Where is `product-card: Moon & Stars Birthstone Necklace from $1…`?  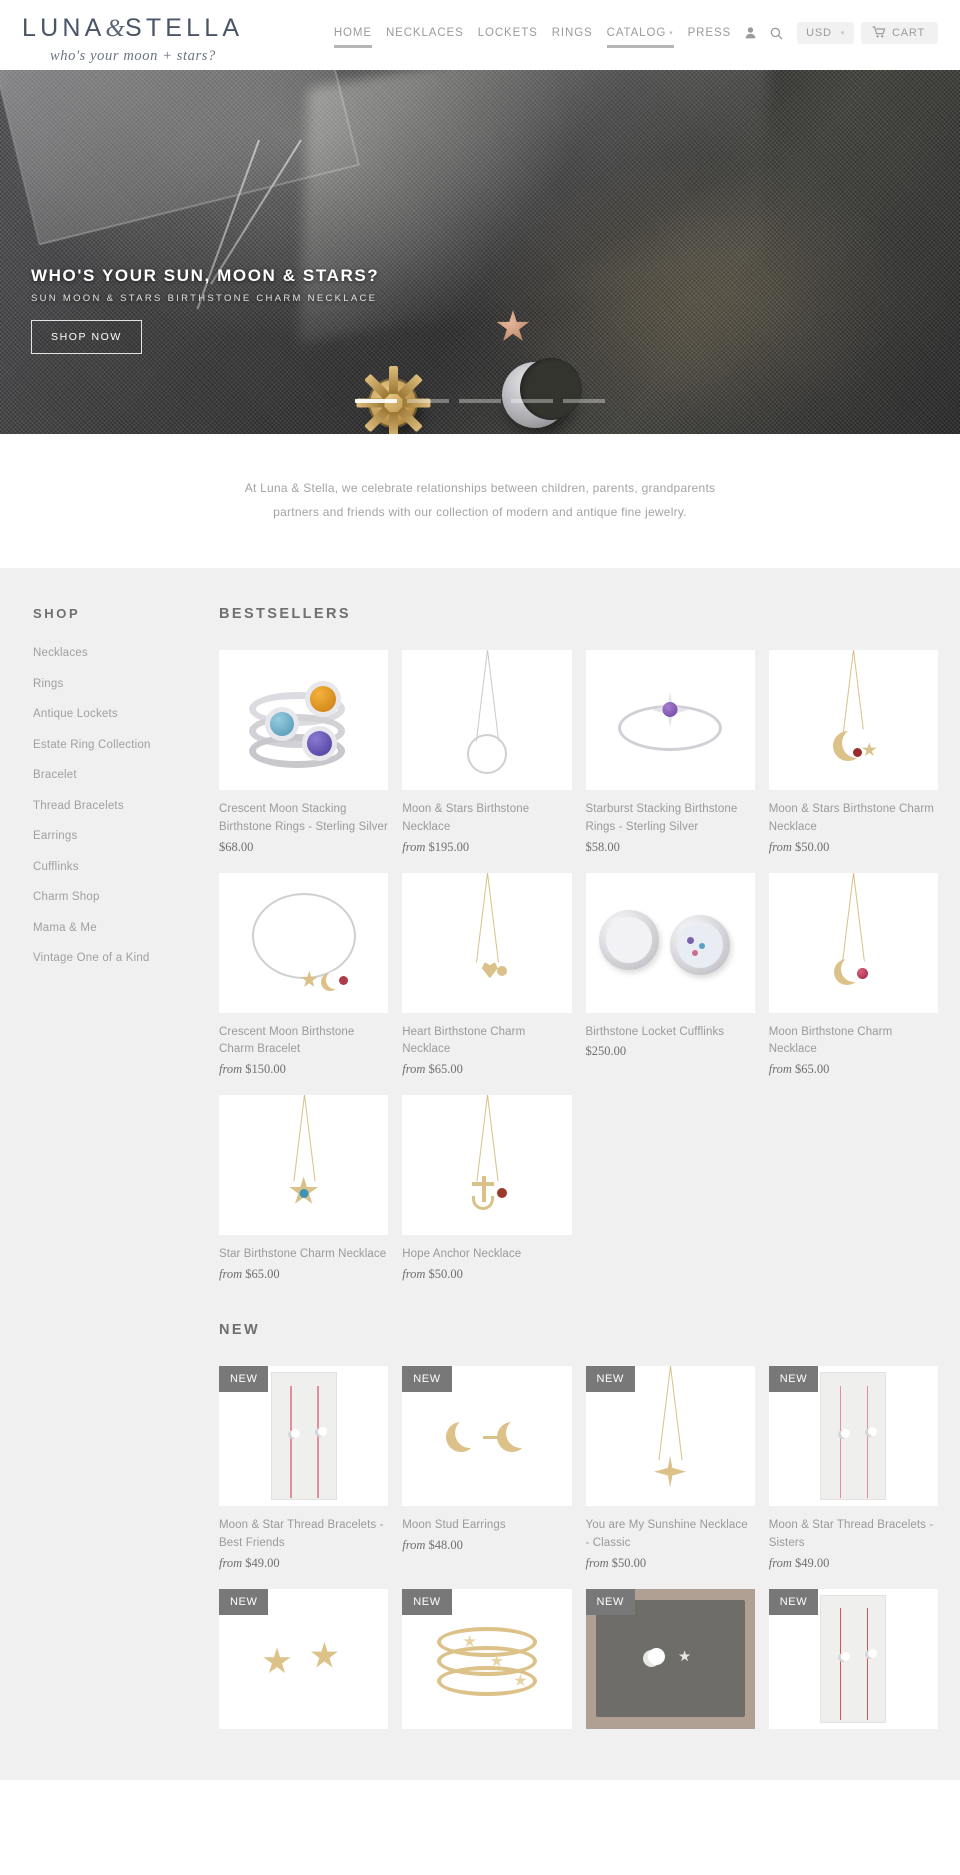
product-card: Moon & Stars Birthstone Necklace from $1… is located at coordinates (487, 752).